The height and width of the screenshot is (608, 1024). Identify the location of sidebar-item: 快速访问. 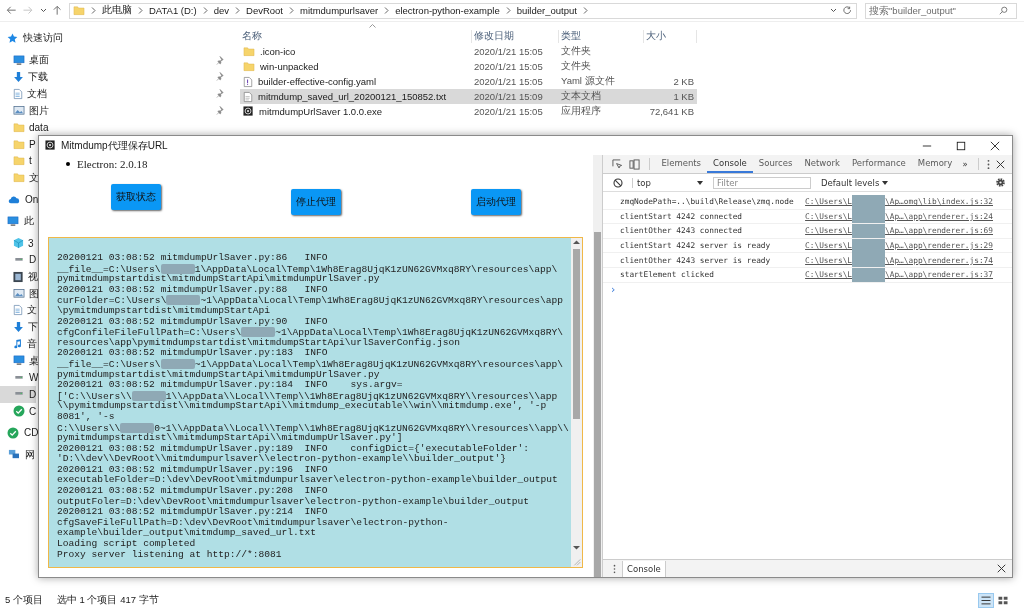
(31, 38).